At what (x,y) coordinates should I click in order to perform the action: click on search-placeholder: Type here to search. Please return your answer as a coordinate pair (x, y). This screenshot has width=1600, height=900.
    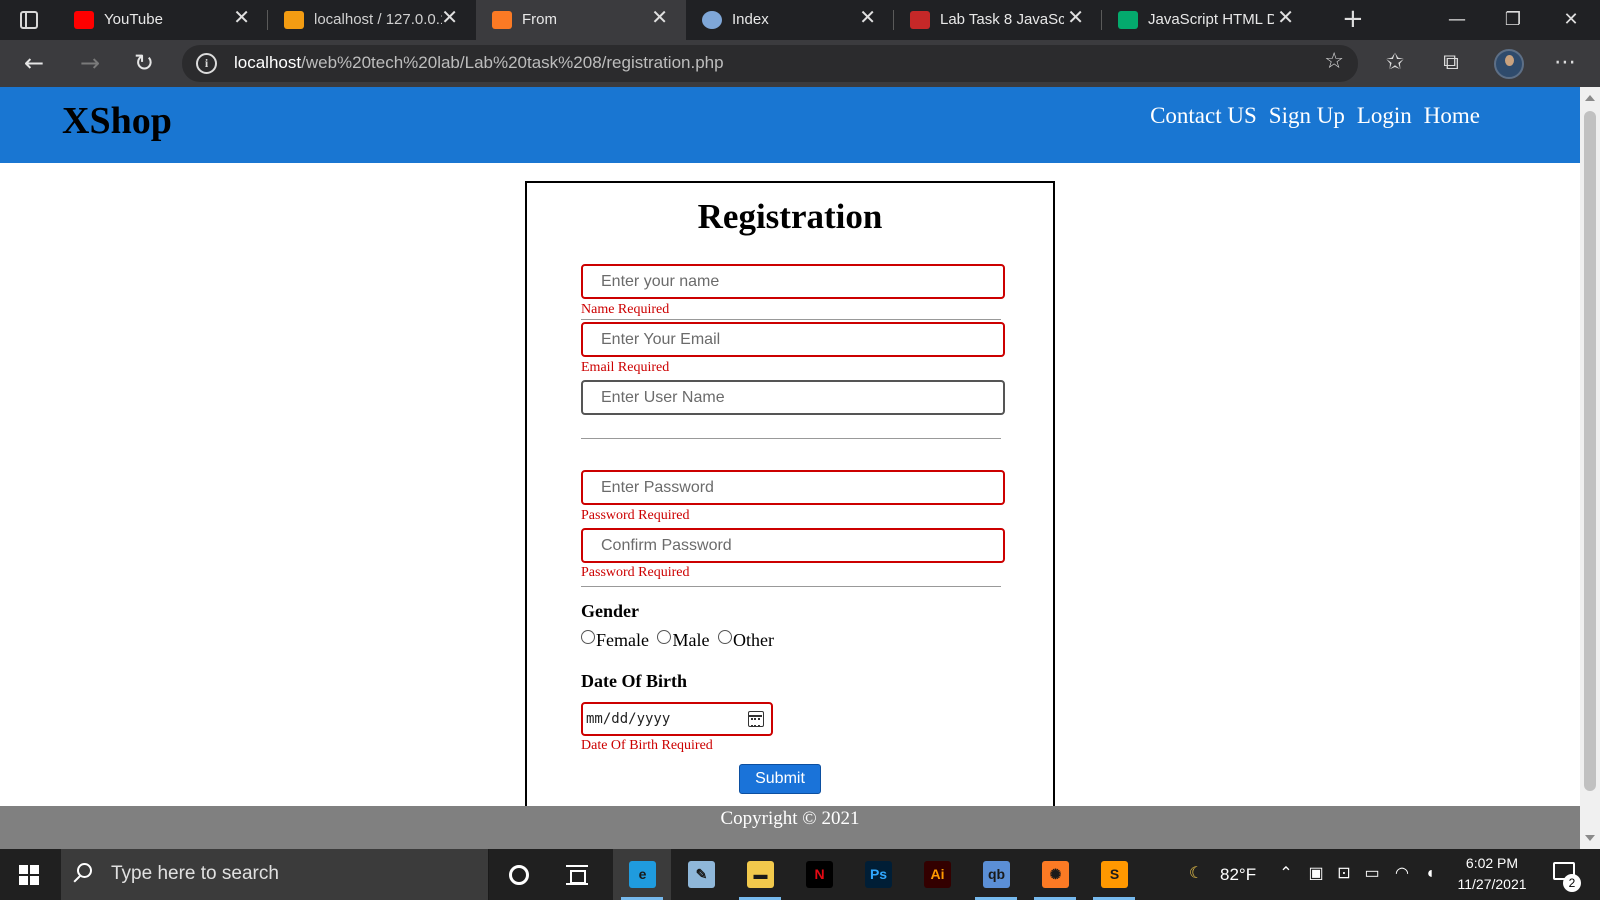
    Looking at the image, I should click on (195, 873).